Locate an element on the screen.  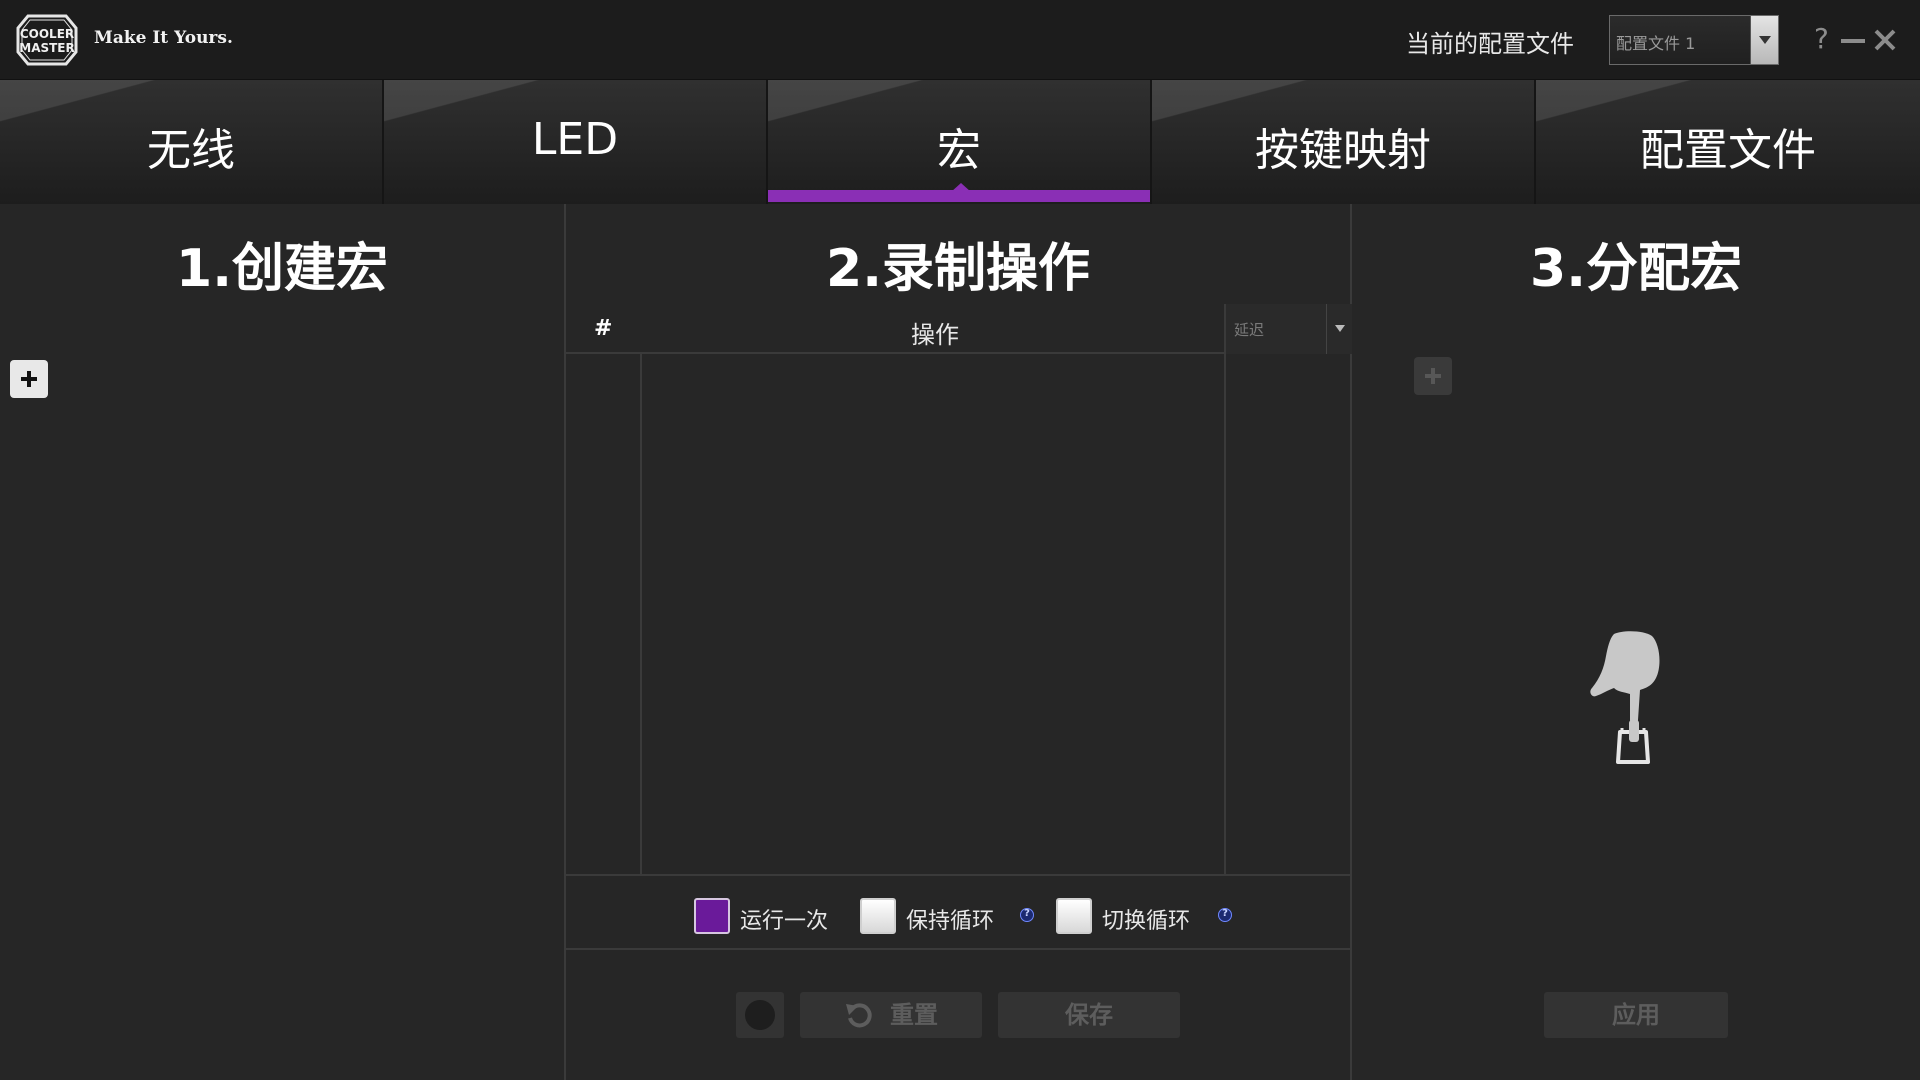
toggle-loop-option: 切换循环 is located at coordinates (1126, 916).